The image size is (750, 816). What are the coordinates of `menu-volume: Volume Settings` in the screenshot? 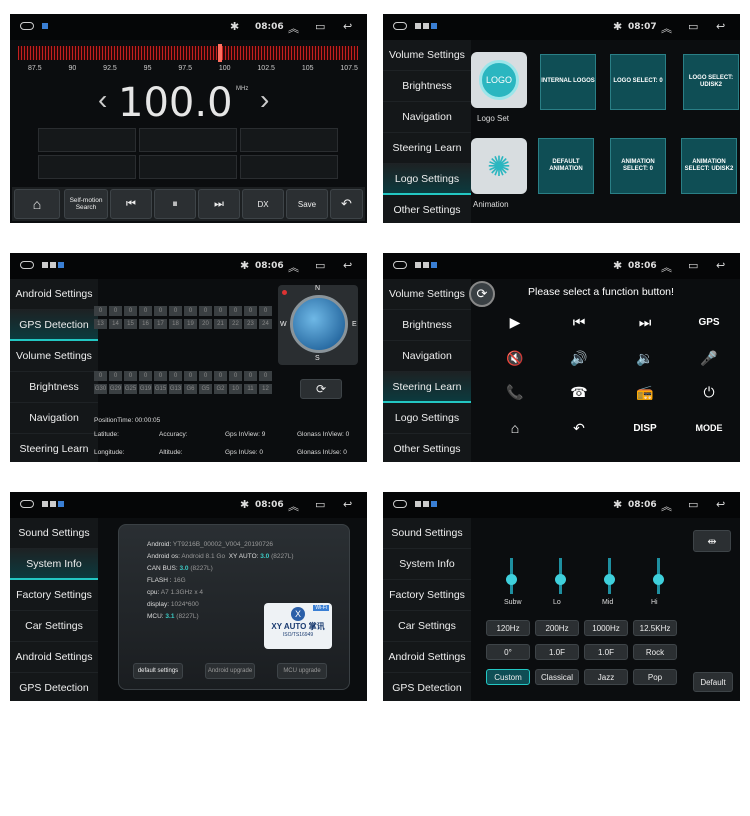 It's located at (427, 55).